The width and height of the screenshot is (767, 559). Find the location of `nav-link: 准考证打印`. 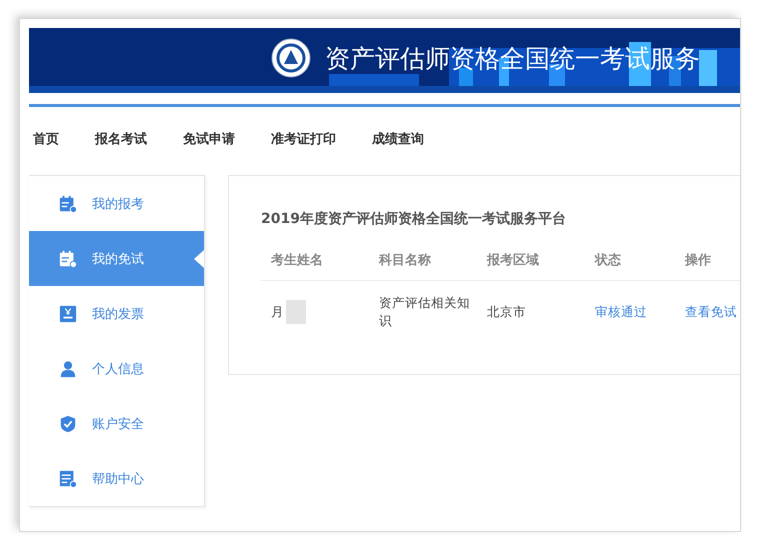

nav-link: 准考证打印 is located at coordinates (303, 139).